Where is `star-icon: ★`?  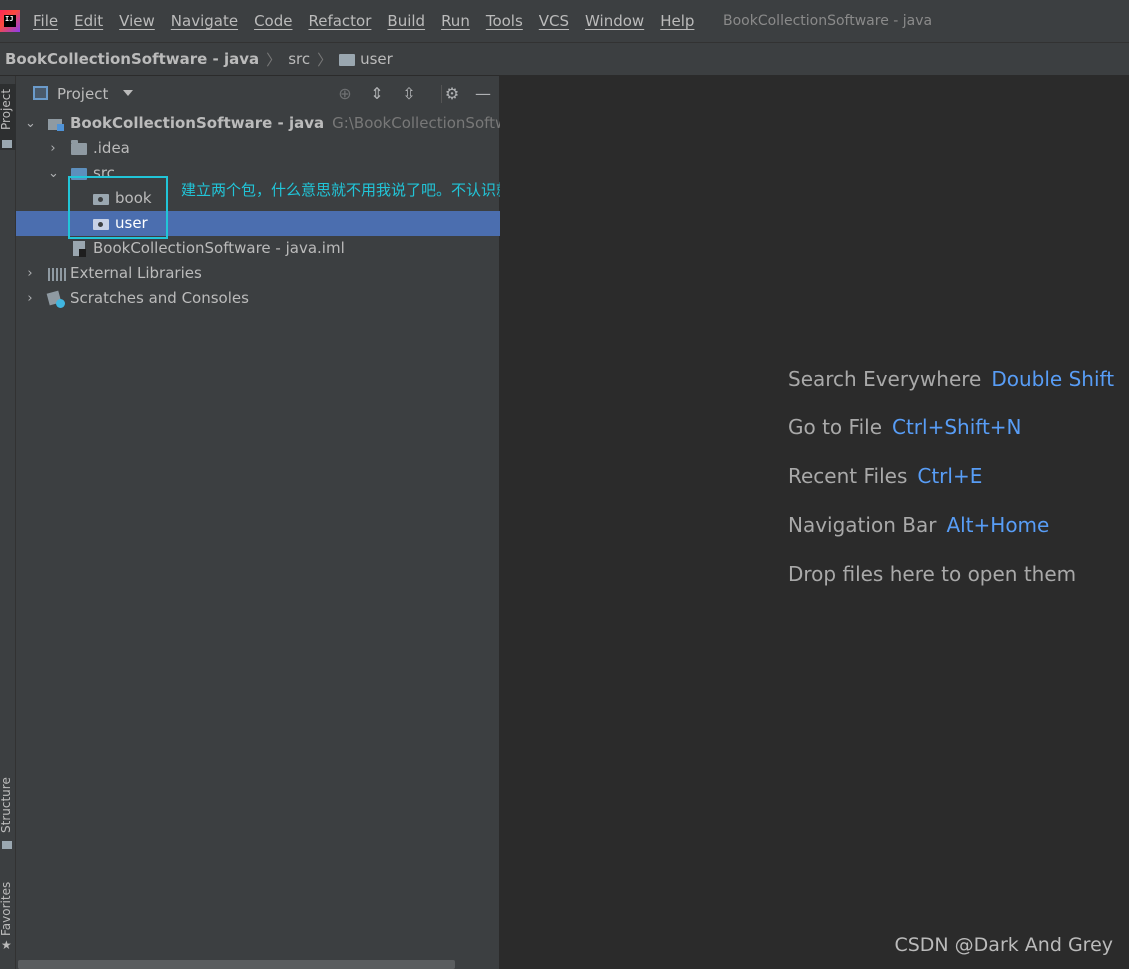 star-icon: ★ is located at coordinates (6, 945).